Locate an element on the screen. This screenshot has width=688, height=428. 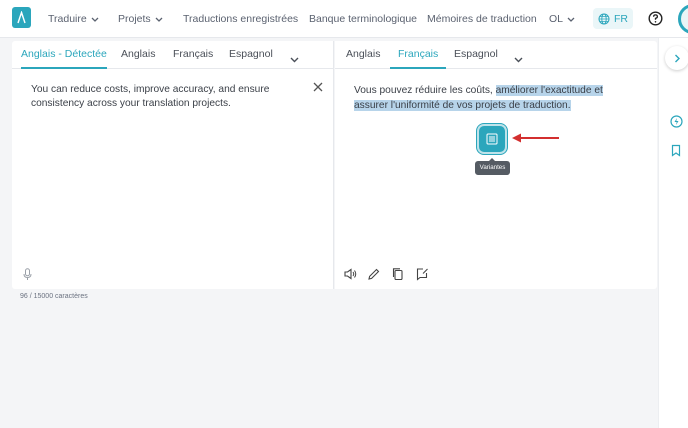
expand-panel-button is located at coordinates (676, 58).